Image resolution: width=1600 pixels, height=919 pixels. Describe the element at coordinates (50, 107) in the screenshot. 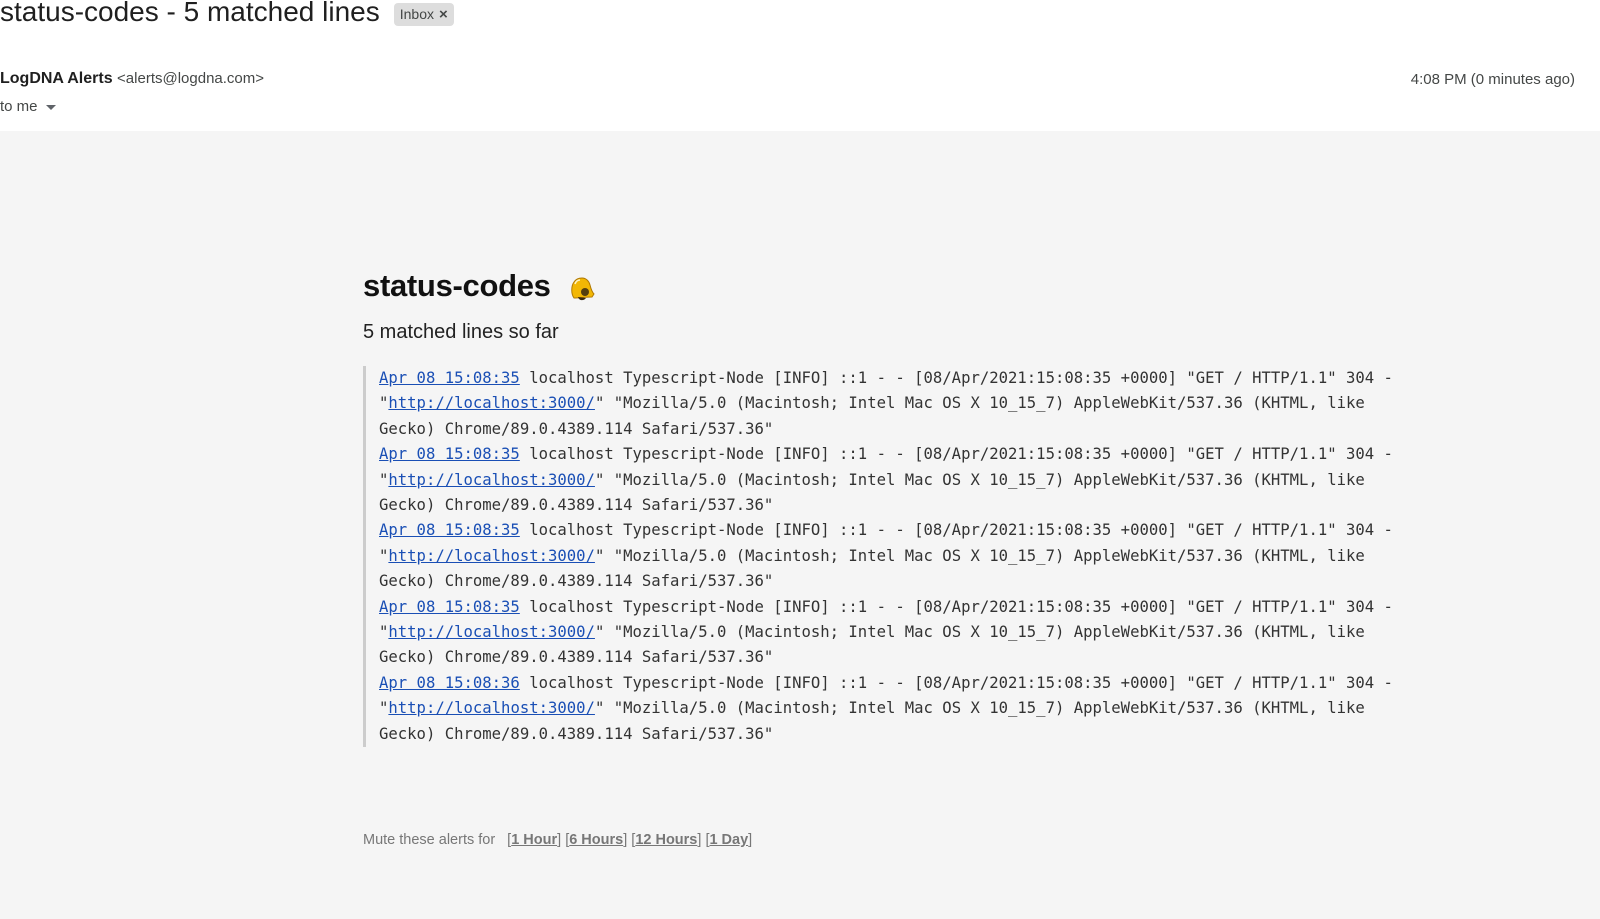

I see `chevron-down-icon` at that location.